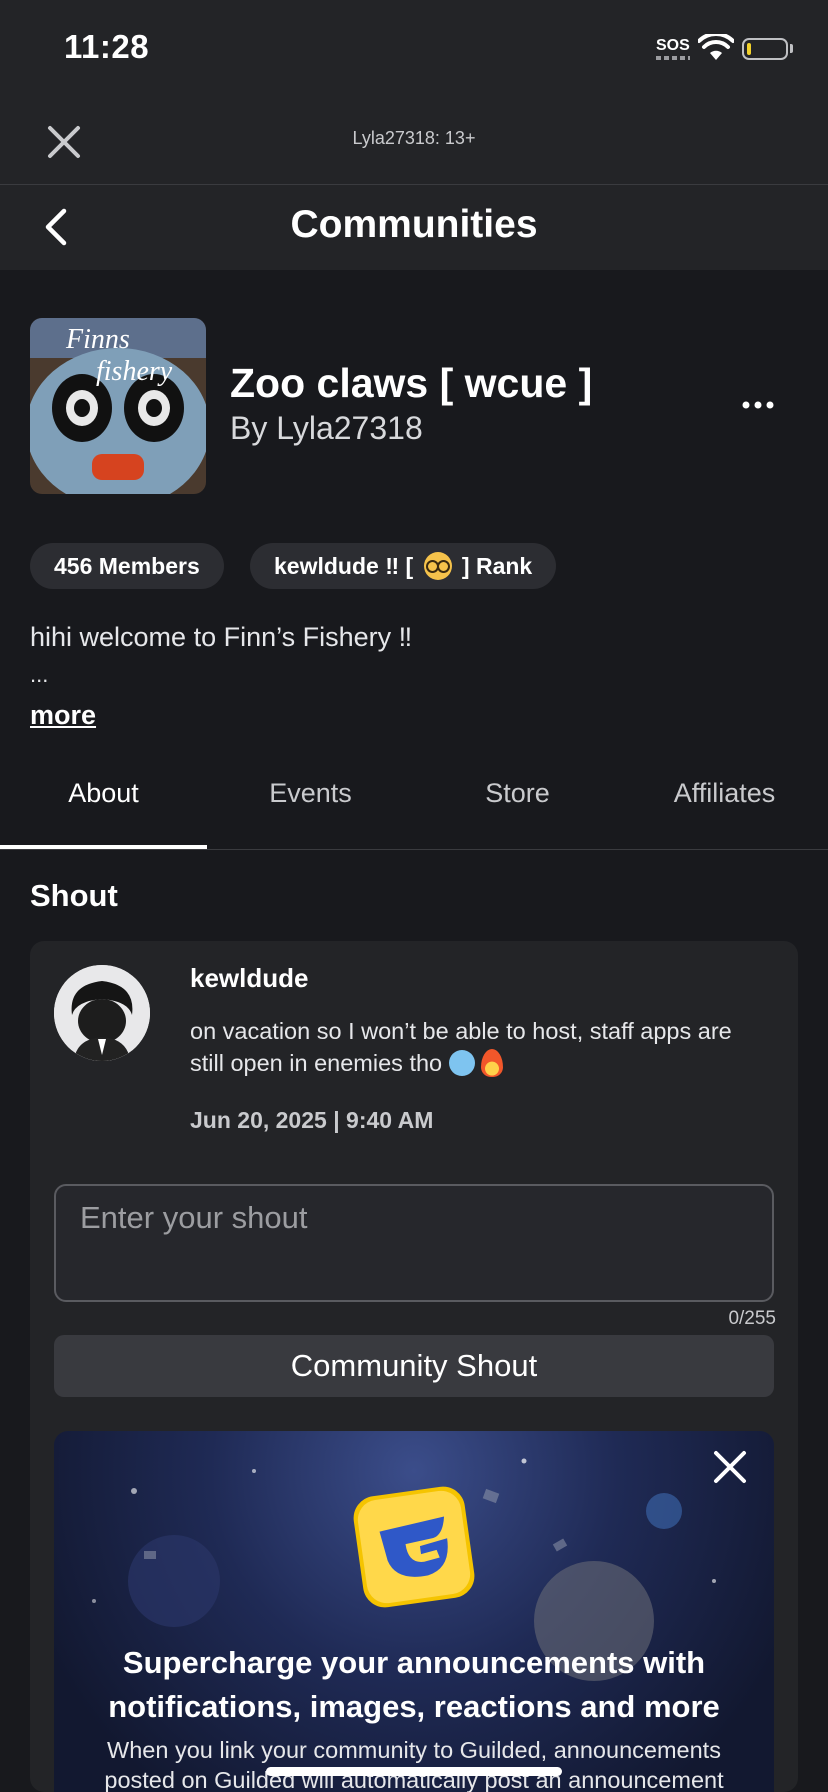 This screenshot has width=828, height=1792. I want to click on promo-close-icon, so click(730, 1467).